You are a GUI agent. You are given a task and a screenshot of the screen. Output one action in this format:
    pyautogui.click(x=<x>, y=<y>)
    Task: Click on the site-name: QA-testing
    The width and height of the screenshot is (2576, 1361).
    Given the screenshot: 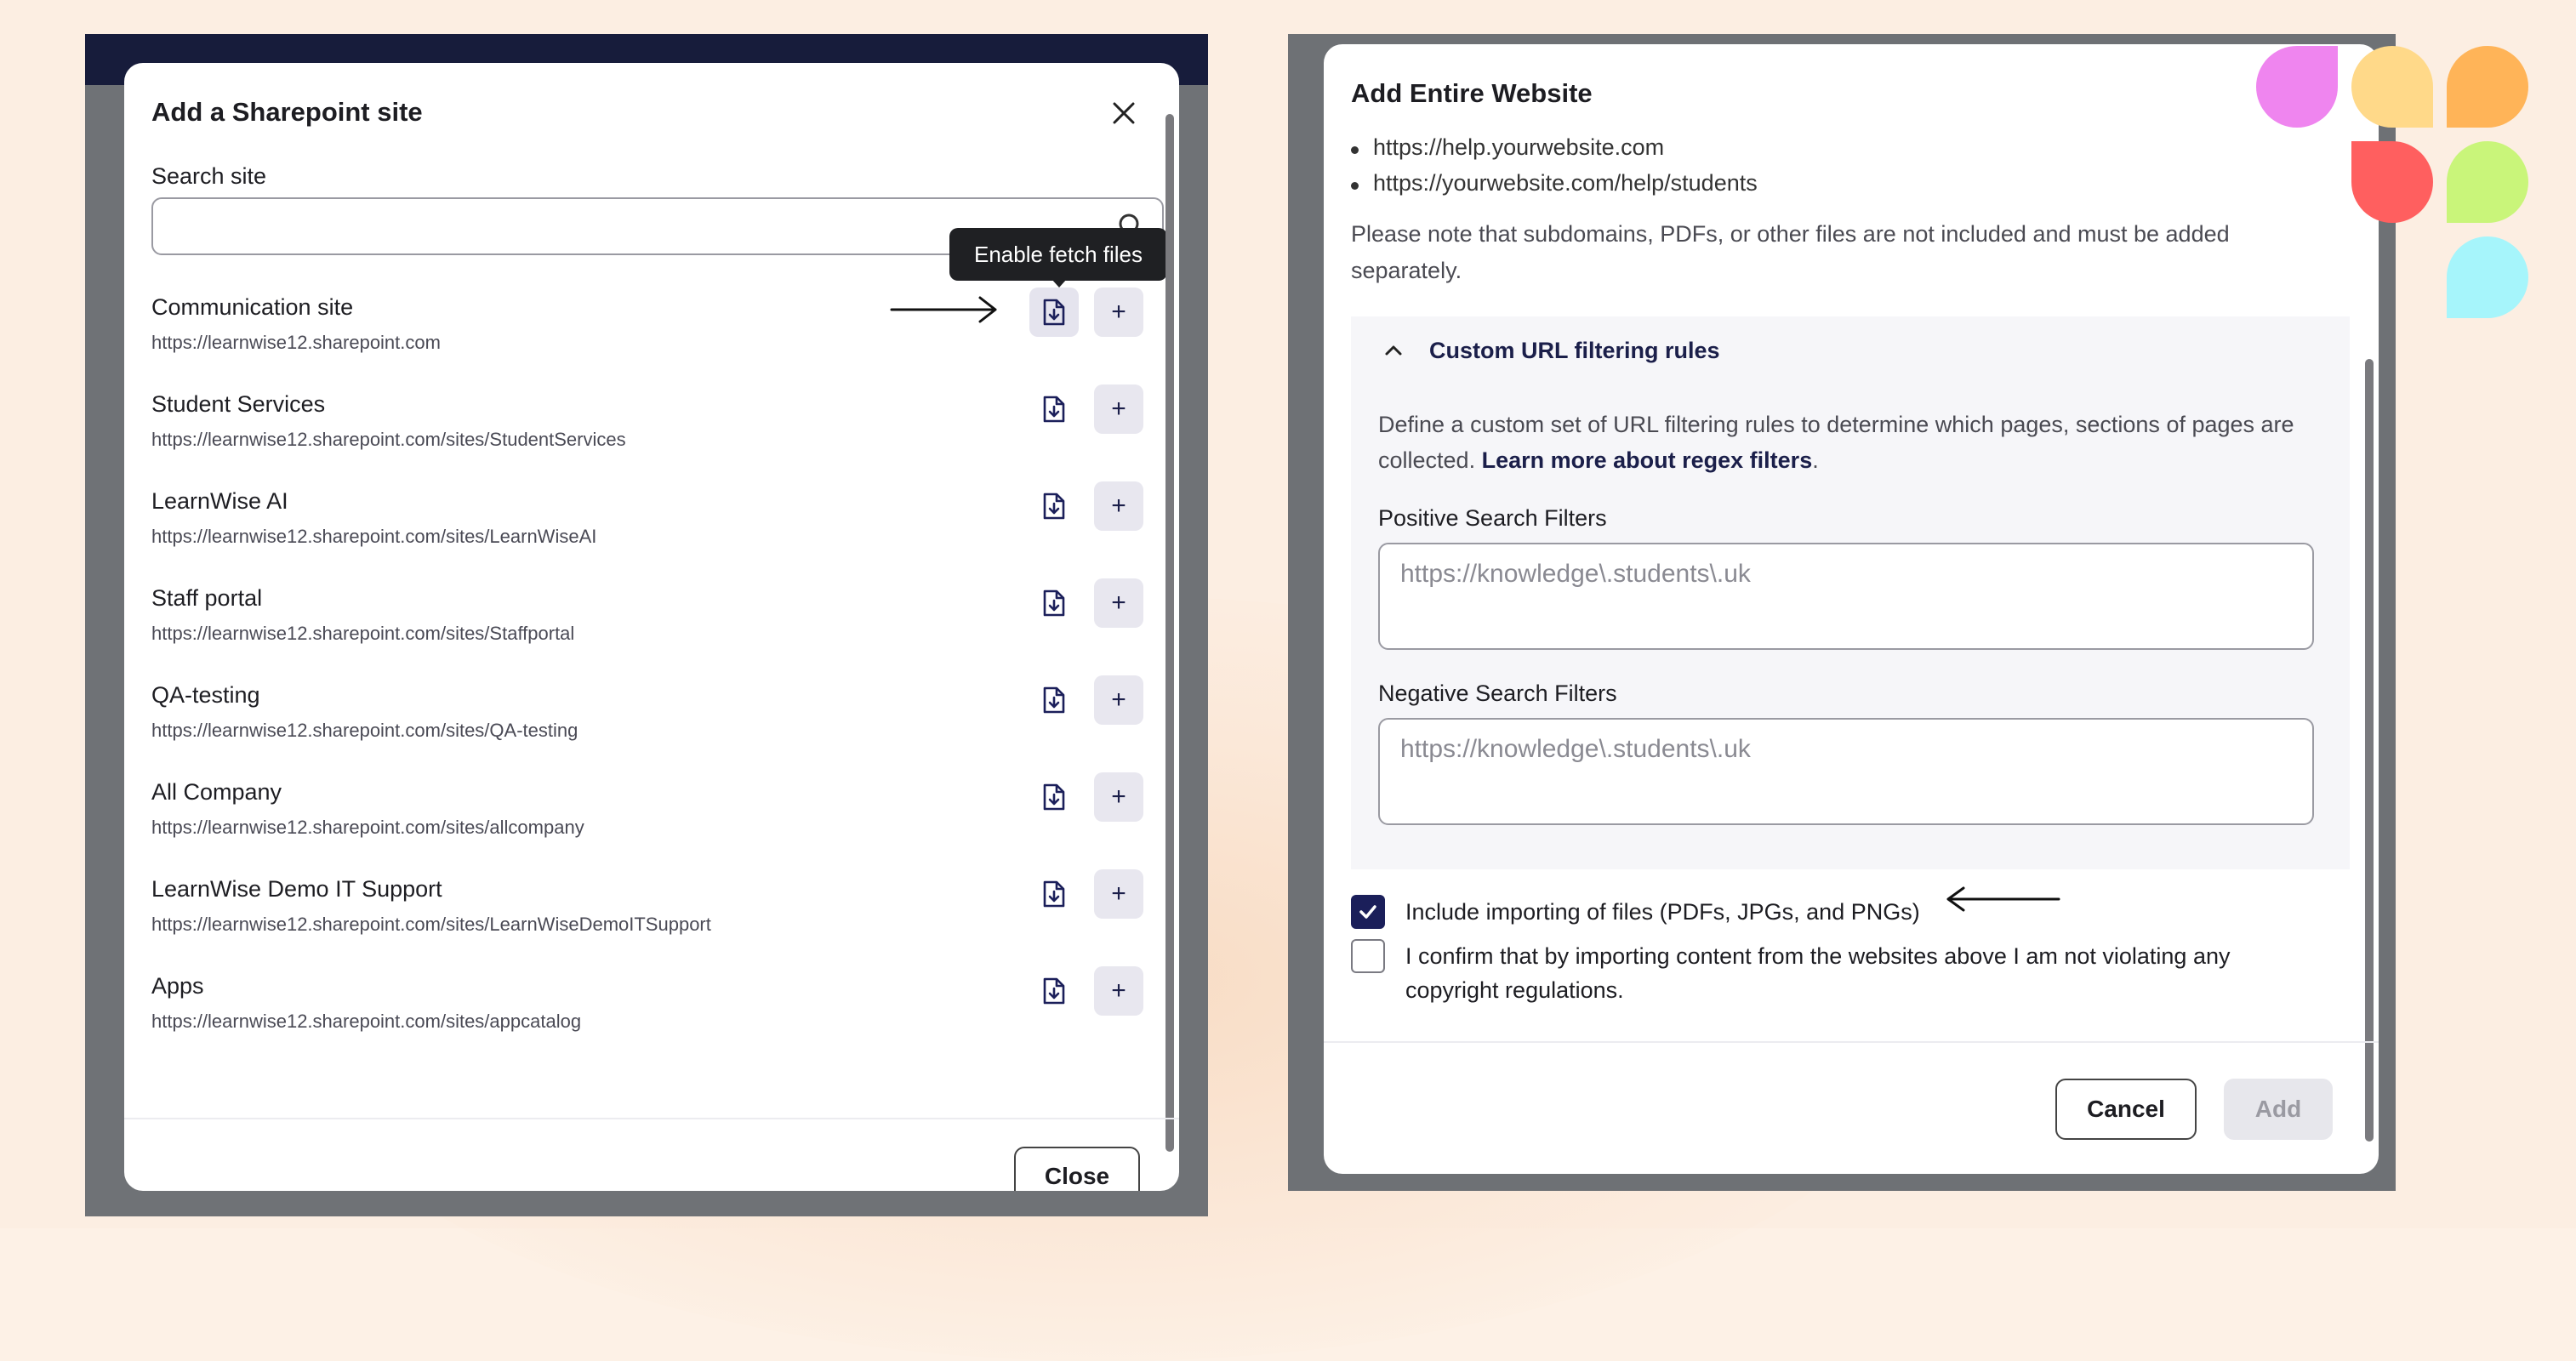 What is the action you would take?
    pyautogui.click(x=205, y=695)
    